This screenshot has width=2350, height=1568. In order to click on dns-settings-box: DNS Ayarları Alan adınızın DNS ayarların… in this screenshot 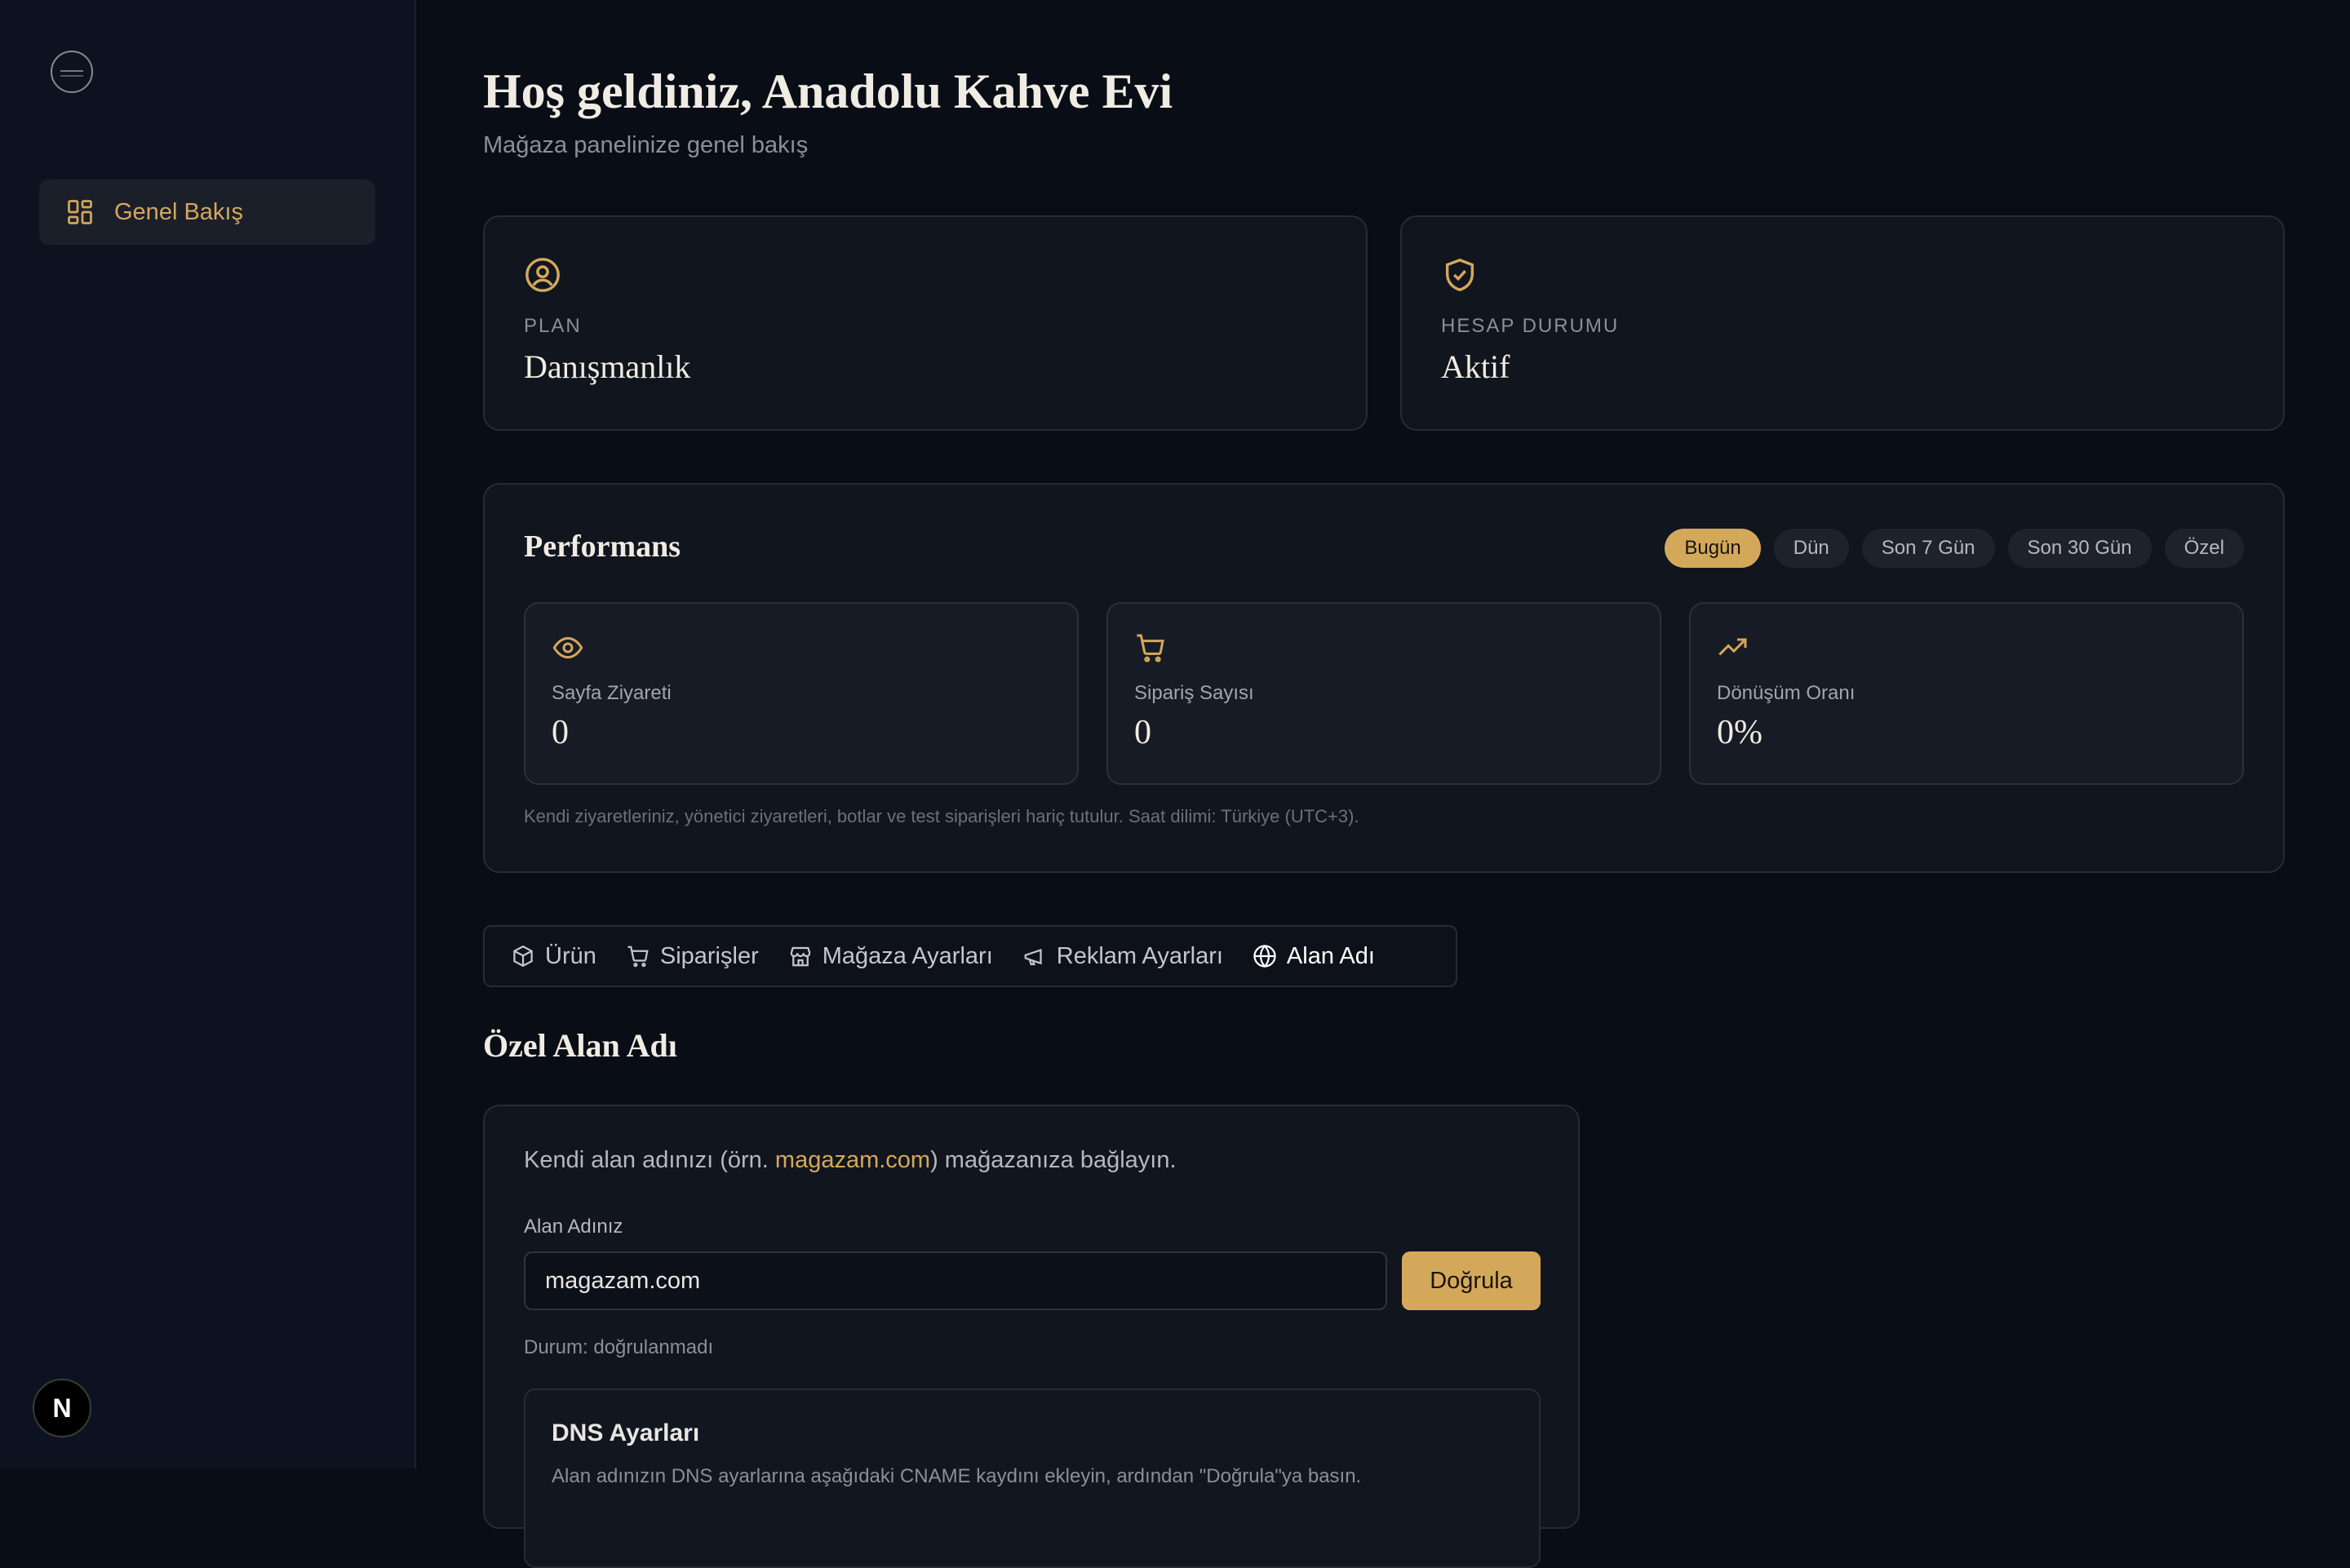, I will do `click(1032, 1478)`.